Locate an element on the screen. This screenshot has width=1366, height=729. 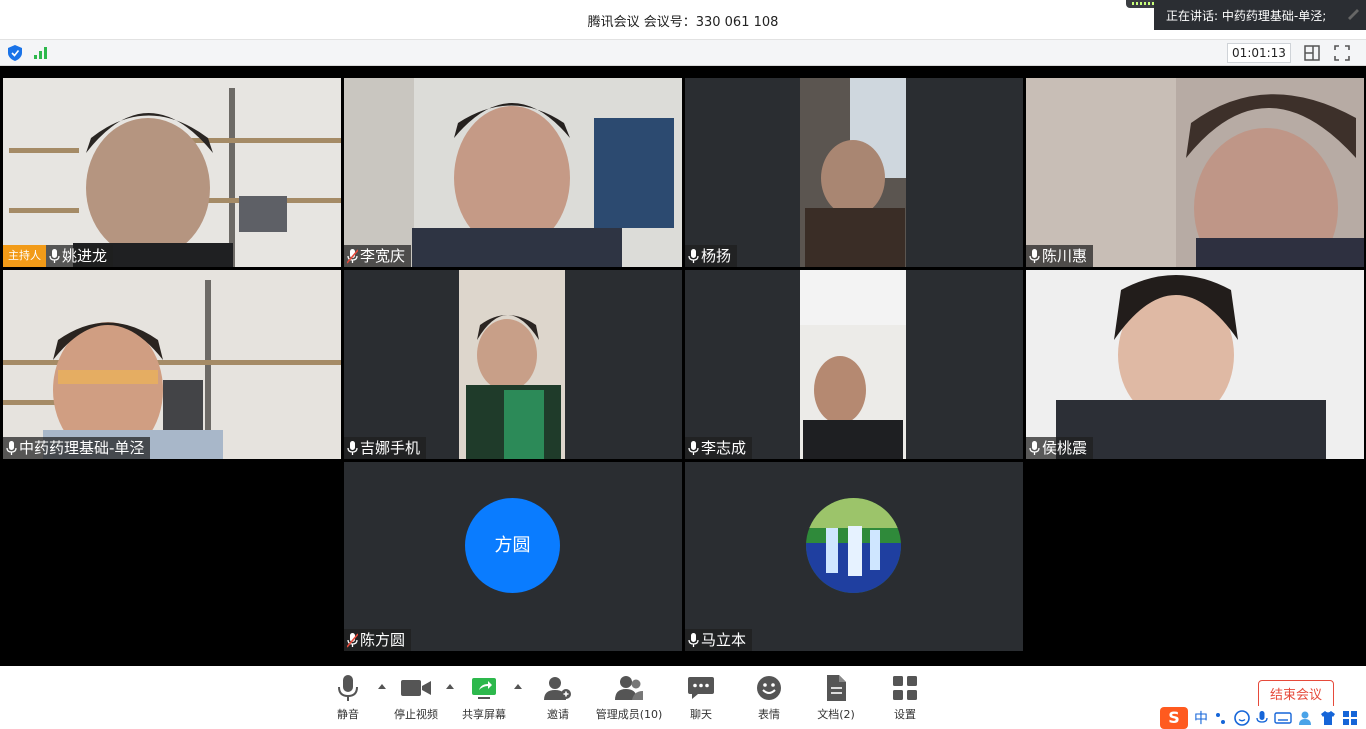
avatar is located at coordinates (853, 545).